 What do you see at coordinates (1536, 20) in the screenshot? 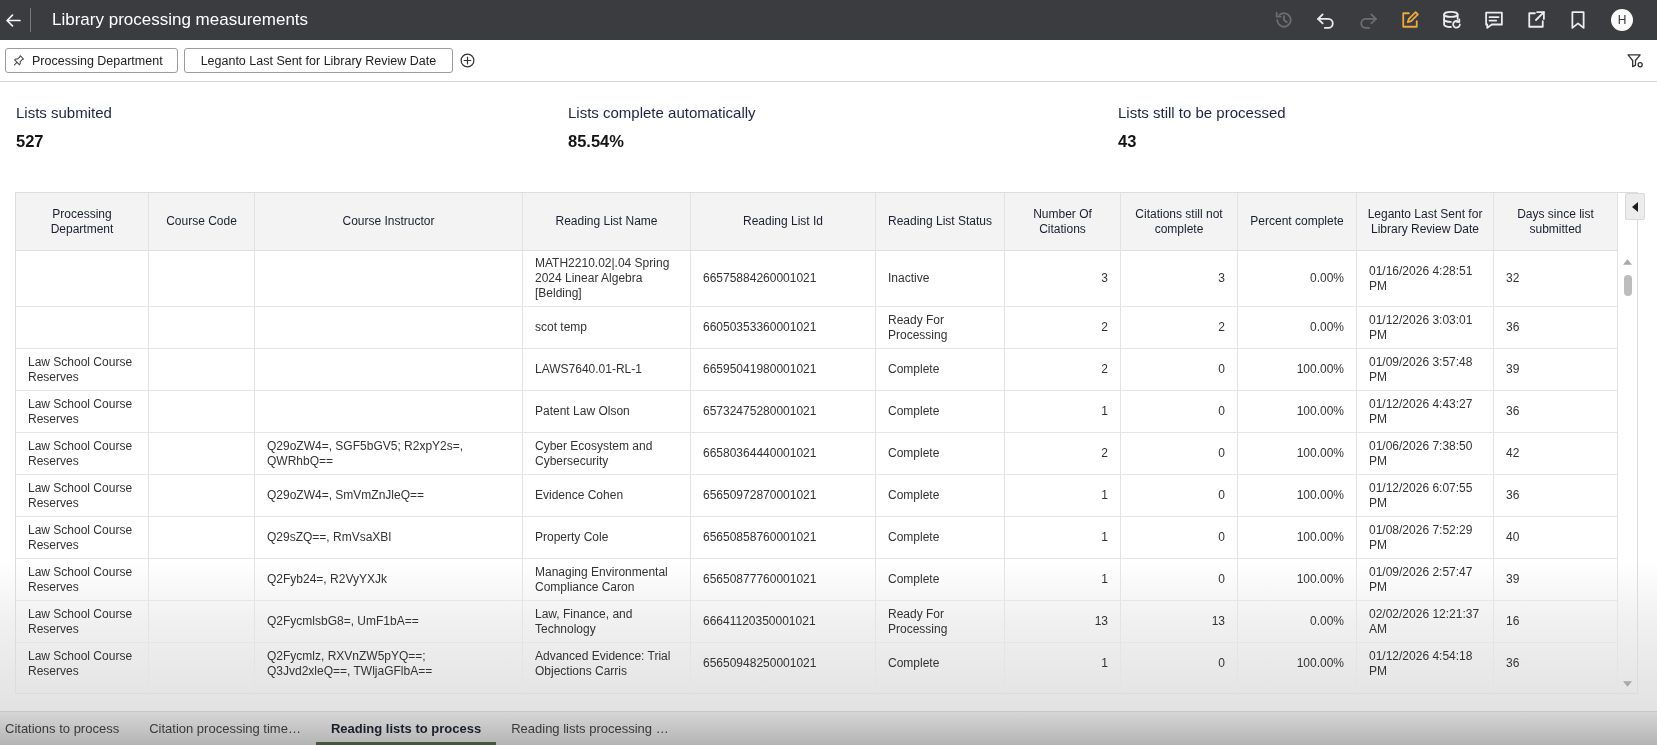
I see `export-icon` at bounding box center [1536, 20].